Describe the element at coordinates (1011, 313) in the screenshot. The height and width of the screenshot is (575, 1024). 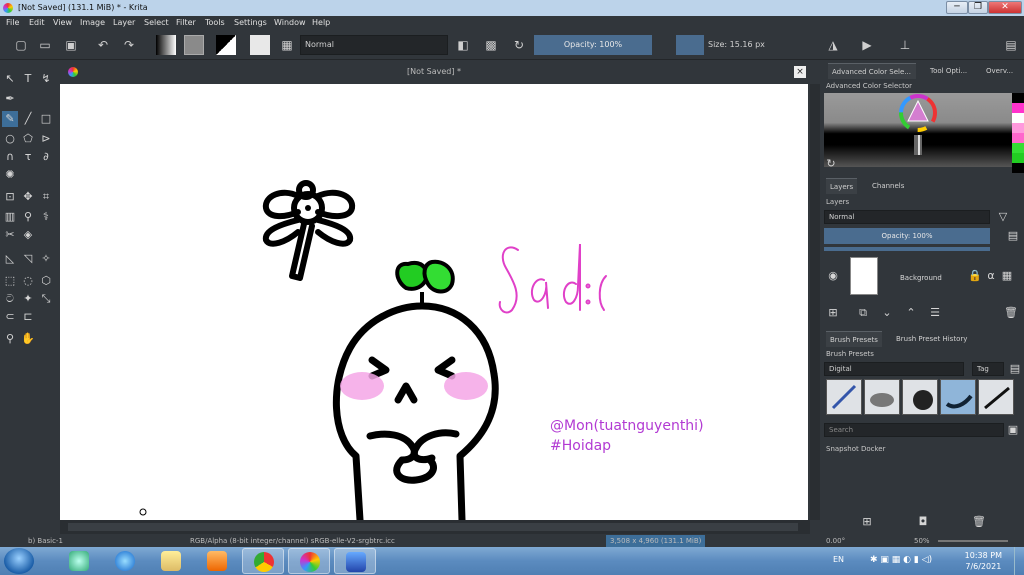
I see `delete-layer-icon: 🗑` at that location.